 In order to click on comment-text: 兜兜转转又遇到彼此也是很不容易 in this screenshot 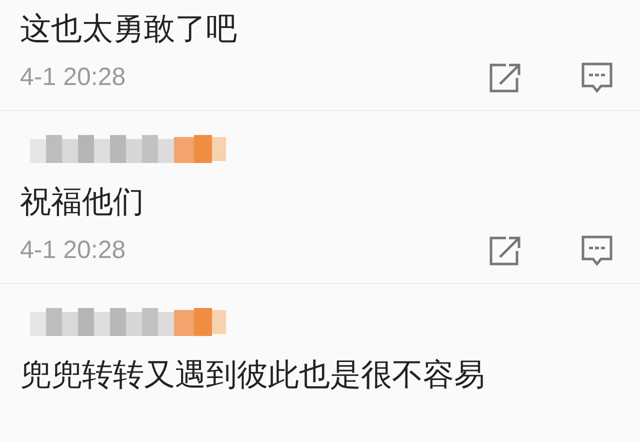, I will do `click(253, 375)`.